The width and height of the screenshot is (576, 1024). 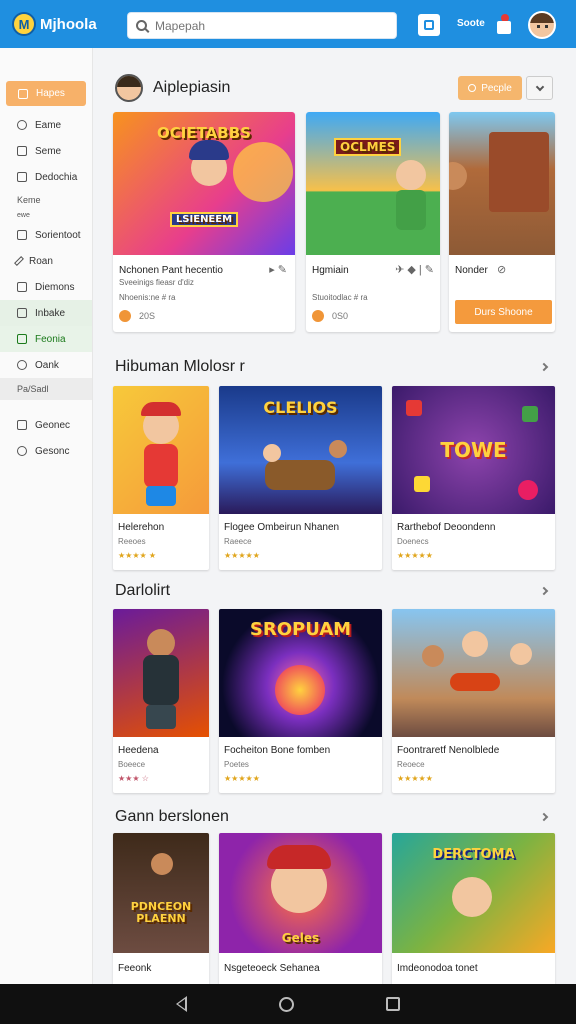 What do you see at coordinates (22, 235) in the screenshot?
I see `list-icon` at bounding box center [22, 235].